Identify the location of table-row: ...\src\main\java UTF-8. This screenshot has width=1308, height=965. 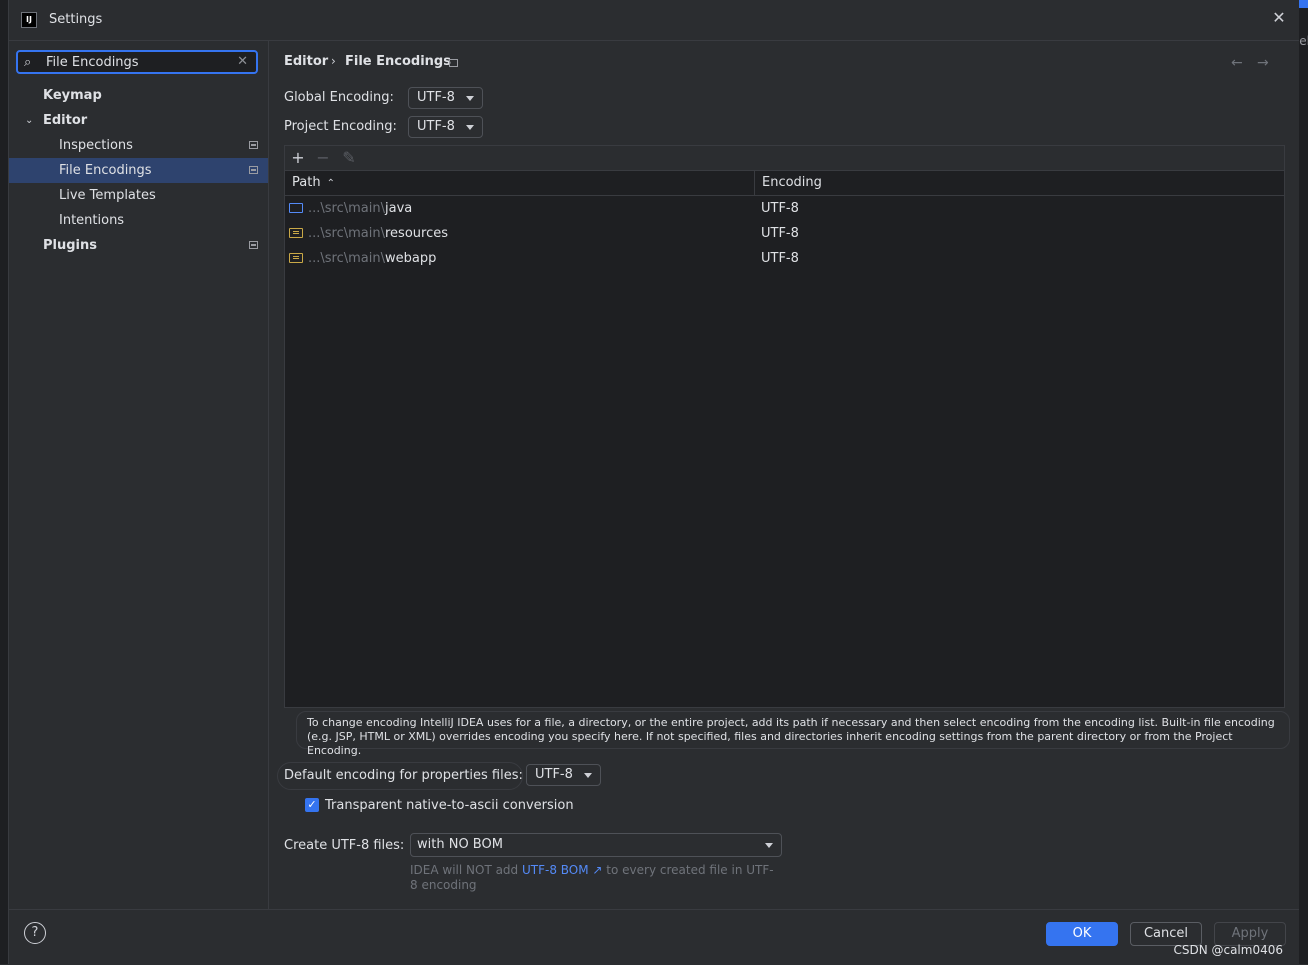
(784, 208).